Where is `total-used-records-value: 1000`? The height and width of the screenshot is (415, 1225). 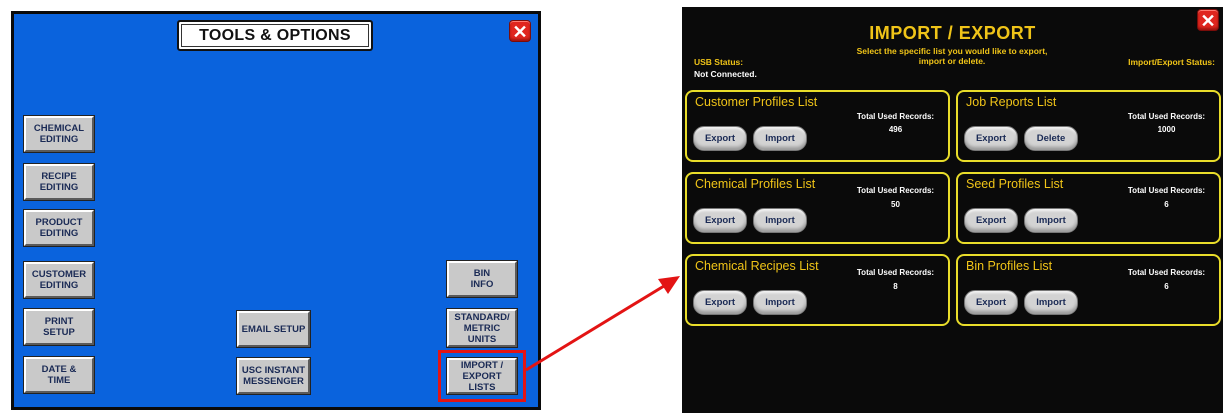
total-used-records-value: 1000 is located at coordinates (1166, 129).